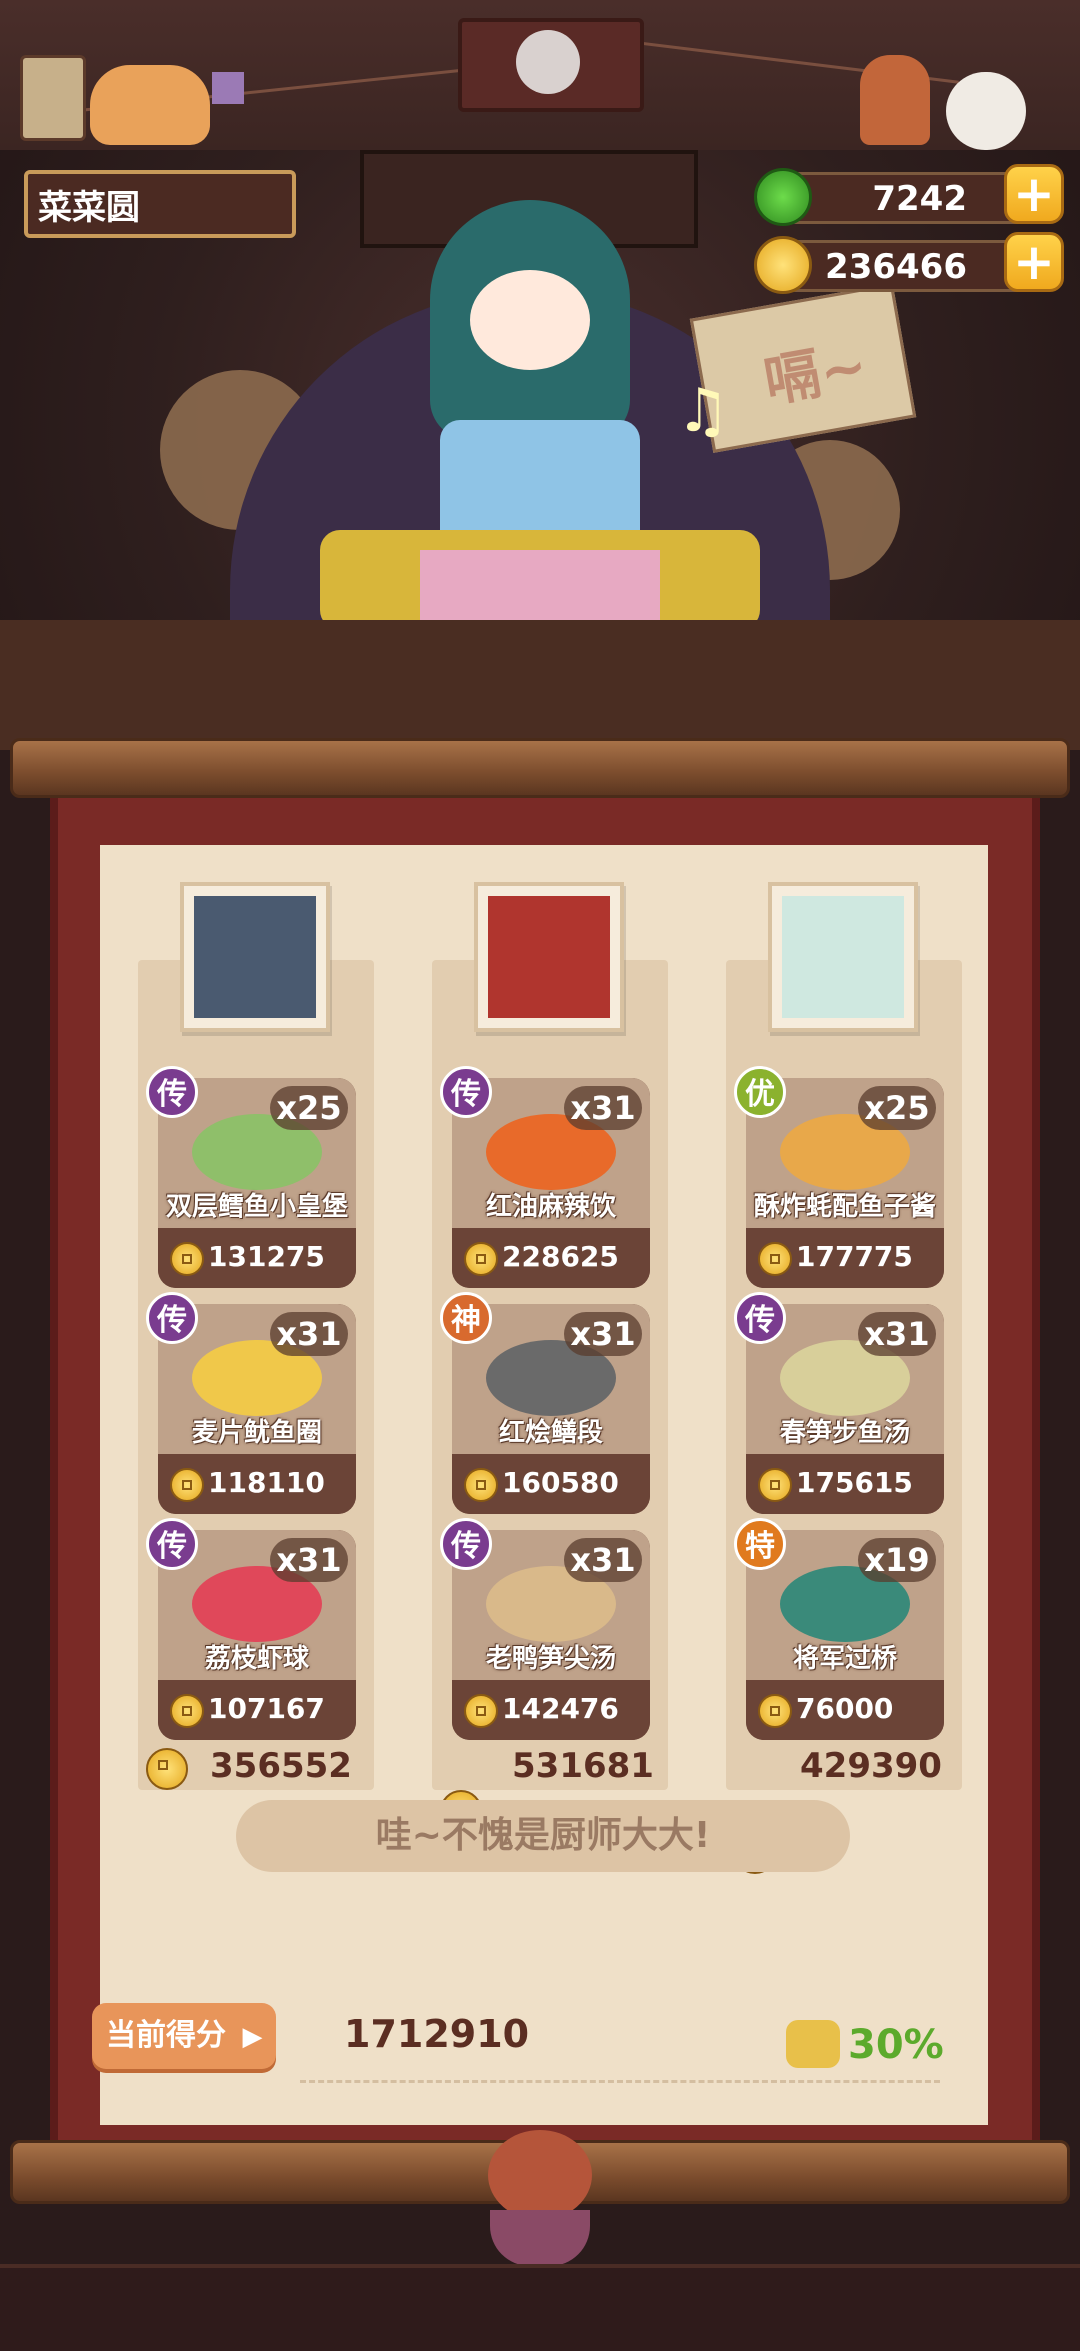  What do you see at coordinates (783, 197) in the screenshot?
I see `jade-icon` at bounding box center [783, 197].